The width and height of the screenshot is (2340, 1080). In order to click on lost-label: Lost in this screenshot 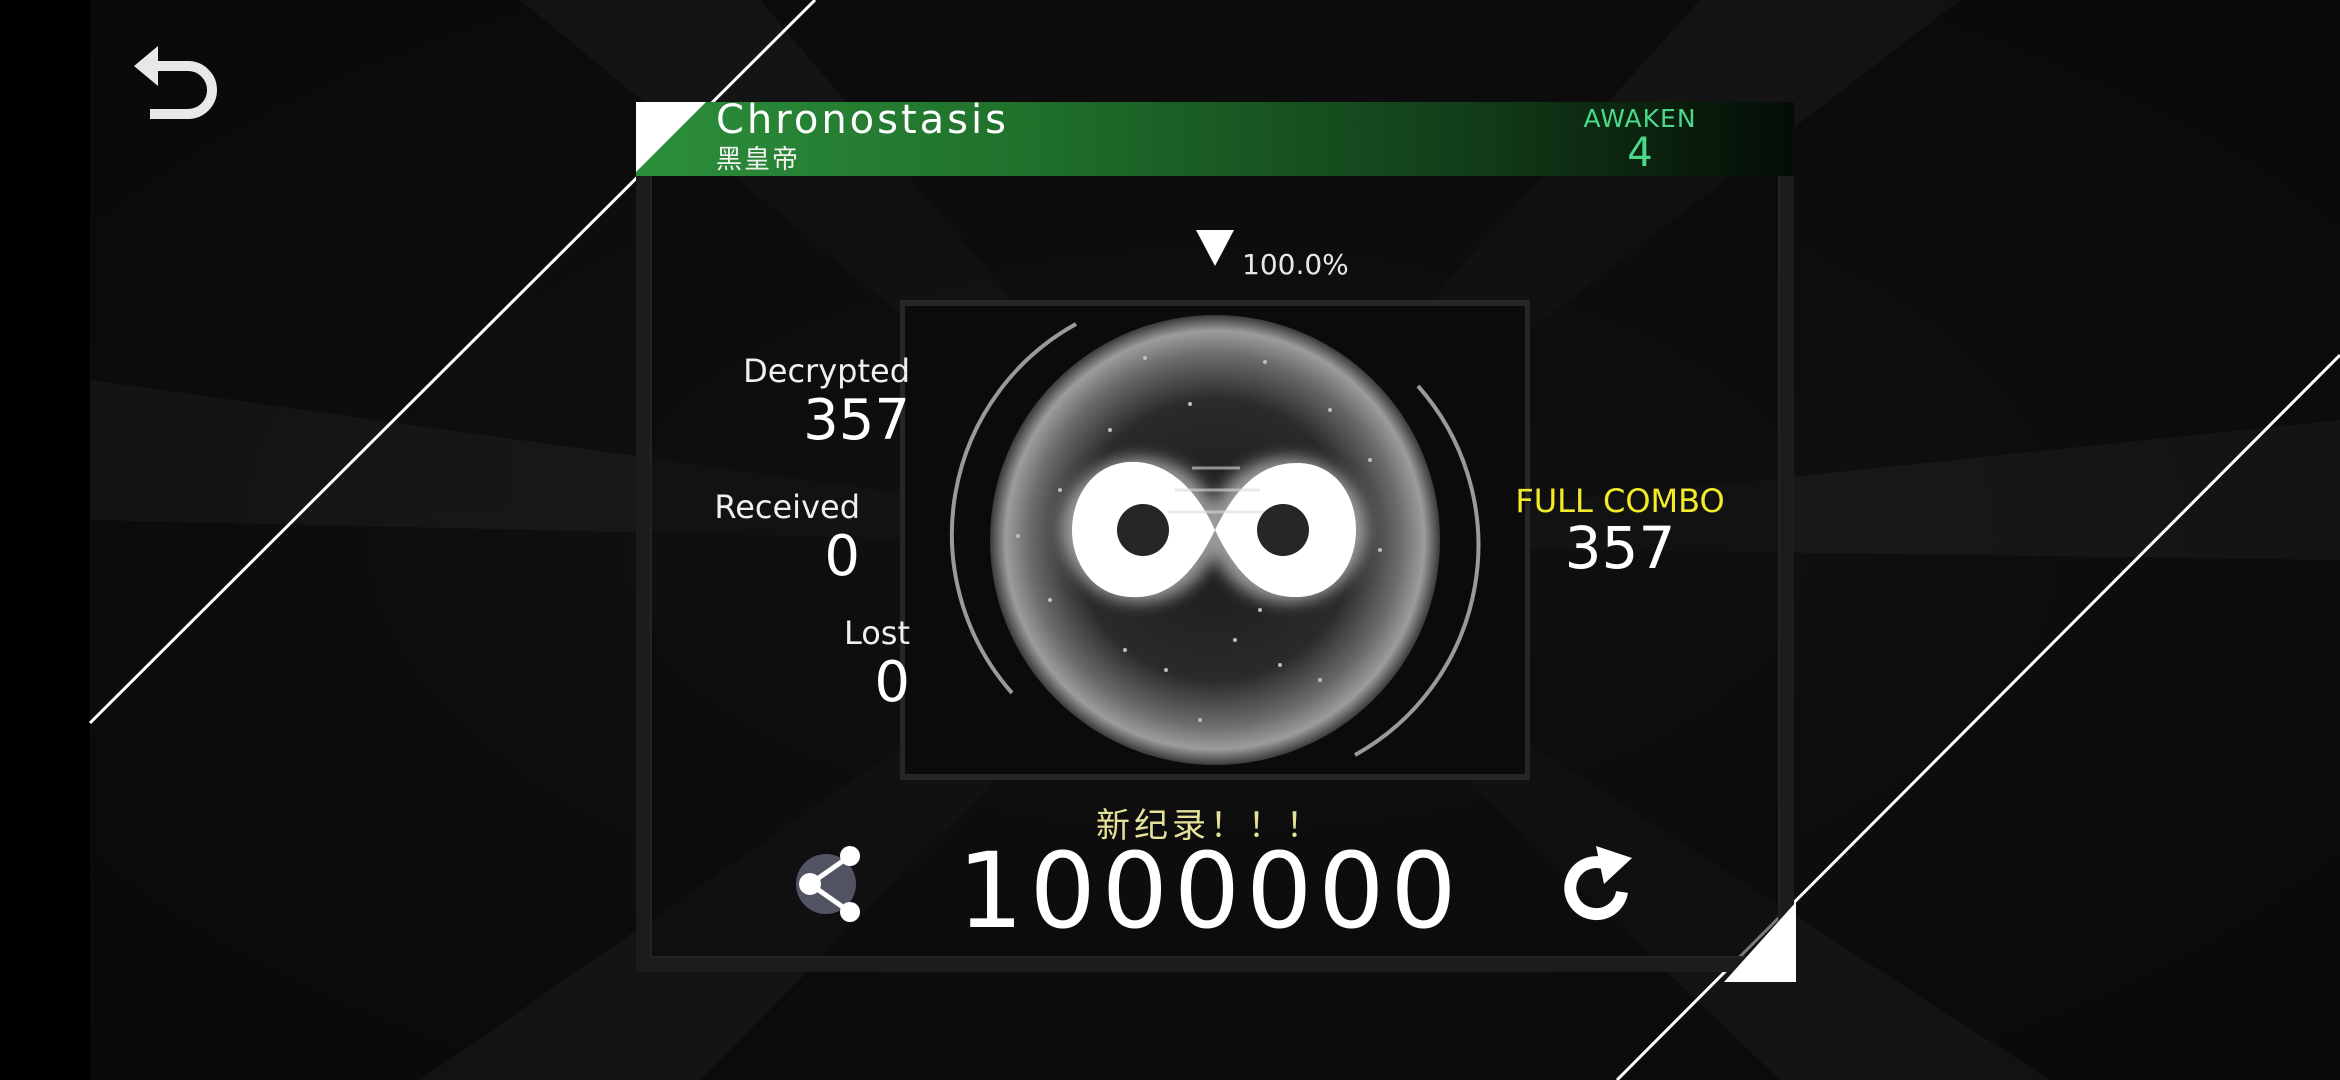, I will do `click(876, 633)`.